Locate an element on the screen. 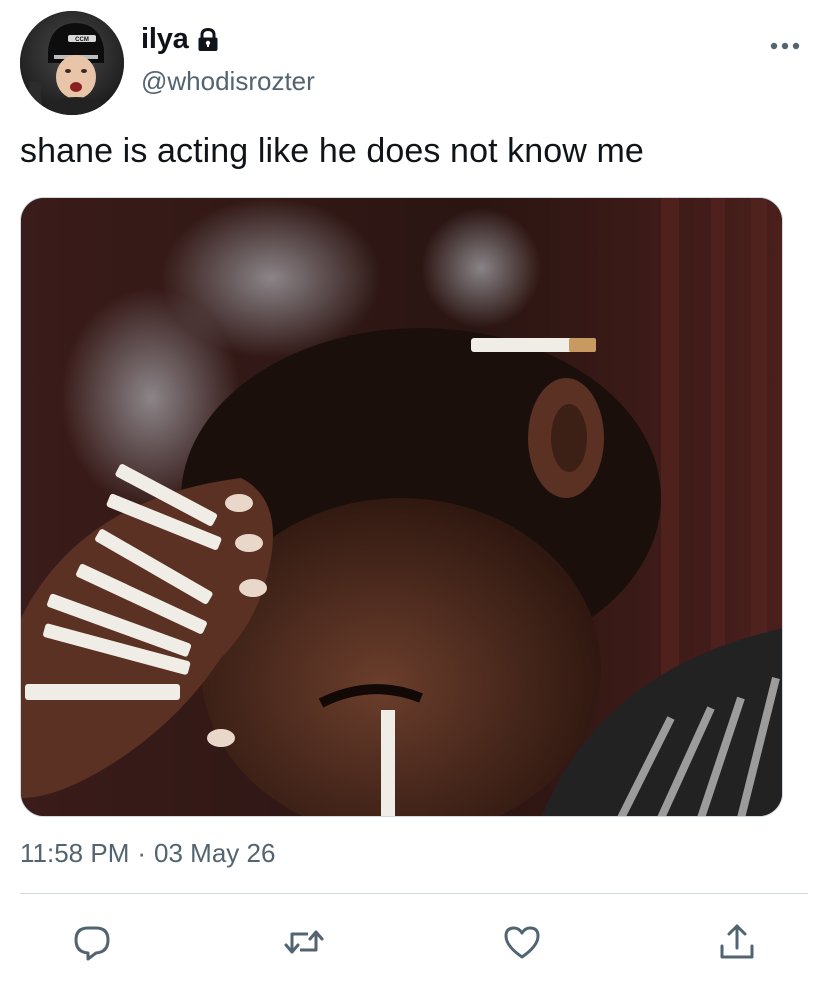 The height and width of the screenshot is (988, 827). helmet-logo: CCM is located at coordinates (82, 40).